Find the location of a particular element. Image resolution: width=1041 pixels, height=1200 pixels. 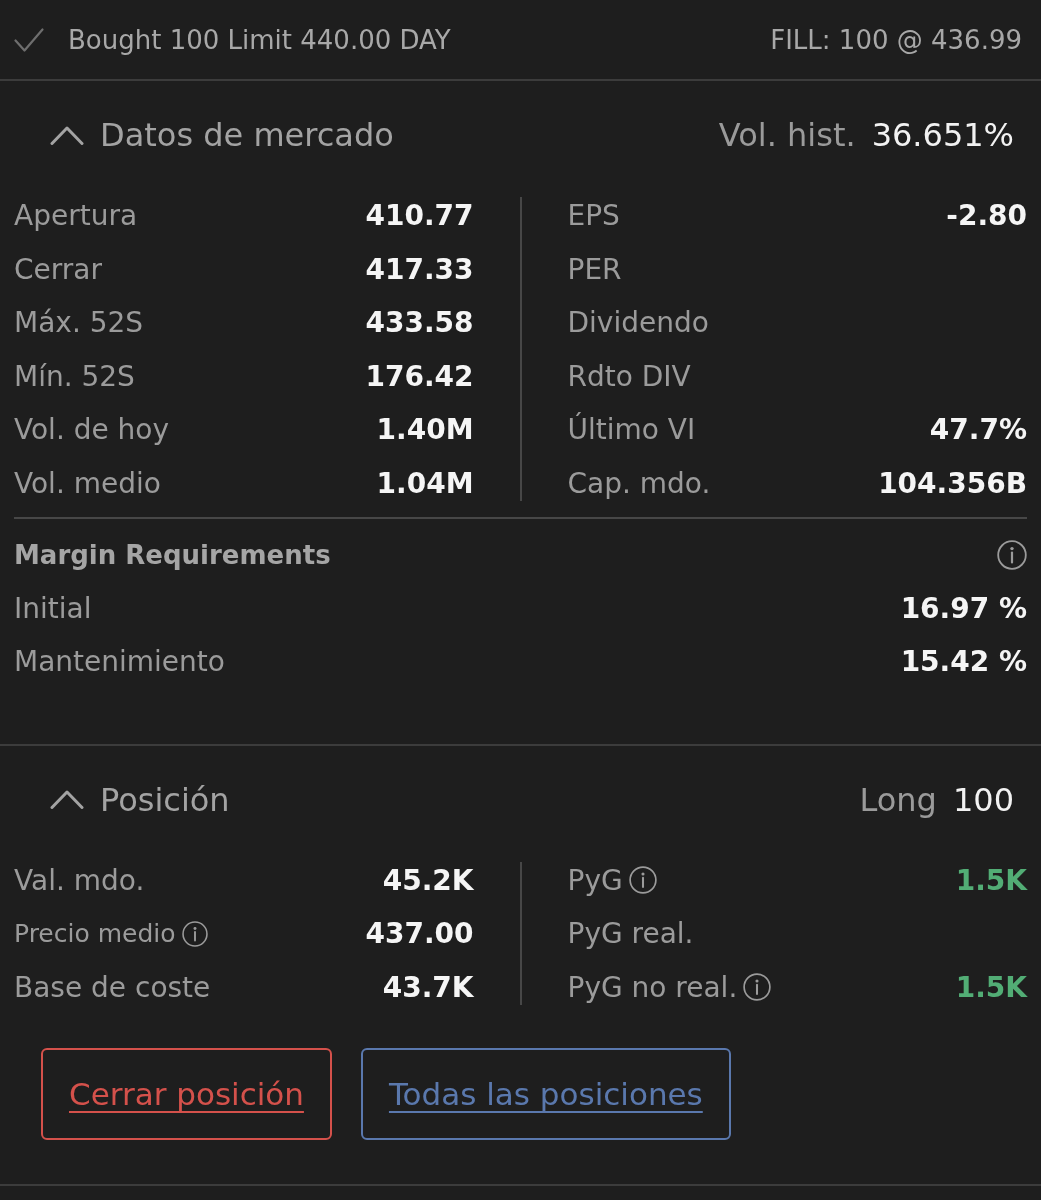

stat-label: Máx. 52S is located at coordinates (79, 323).